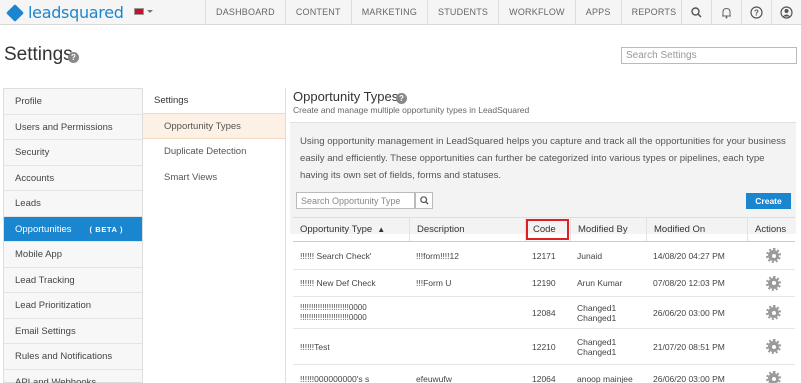 The height and width of the screenshot is (383, 801). What do you see at coordinates (73, 229) in the screenshot?
I see `sidebar-item-opportunities: Opportunities ( BETA )` at bounding box center [73, 229].